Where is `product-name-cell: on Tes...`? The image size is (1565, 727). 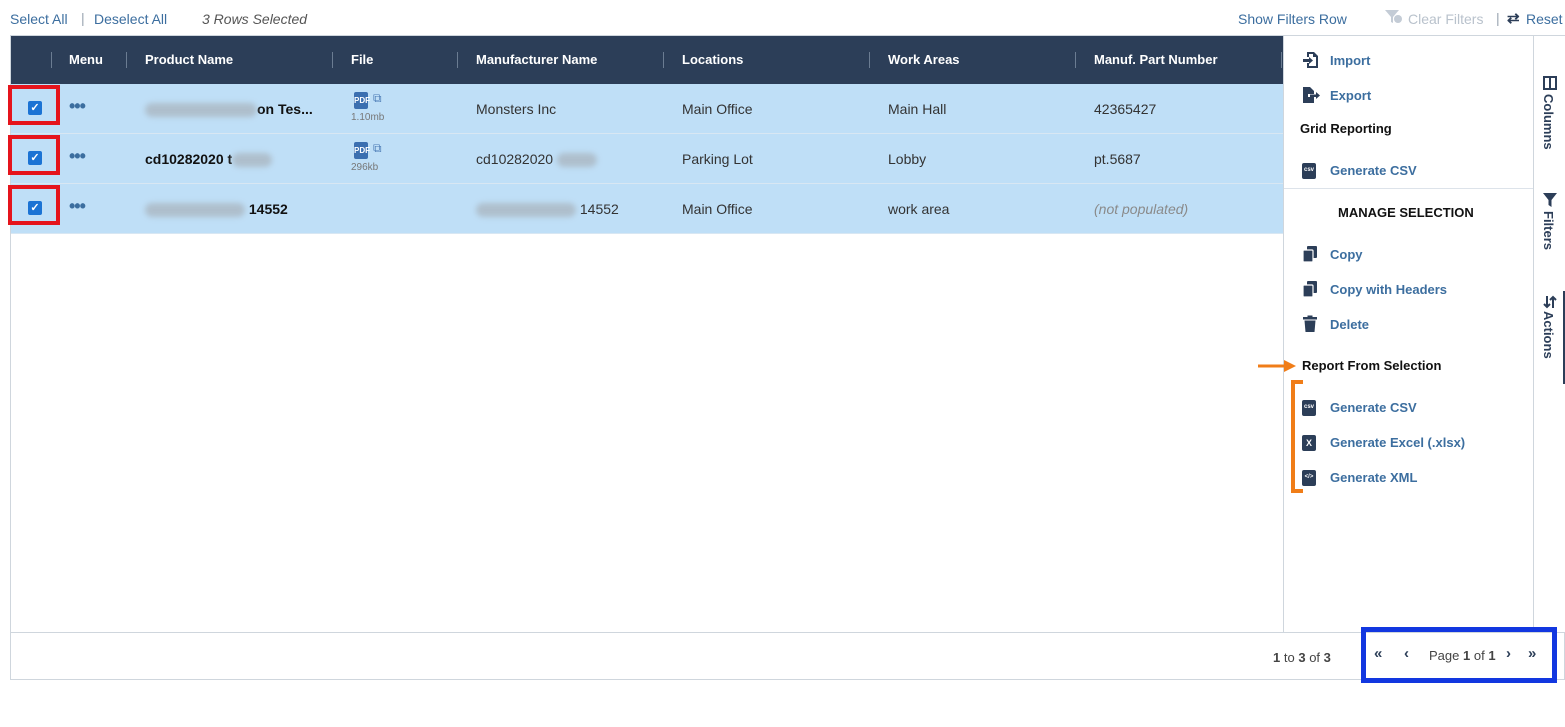
product-name-cell: on Tes... is located at coordinates (229, 109).